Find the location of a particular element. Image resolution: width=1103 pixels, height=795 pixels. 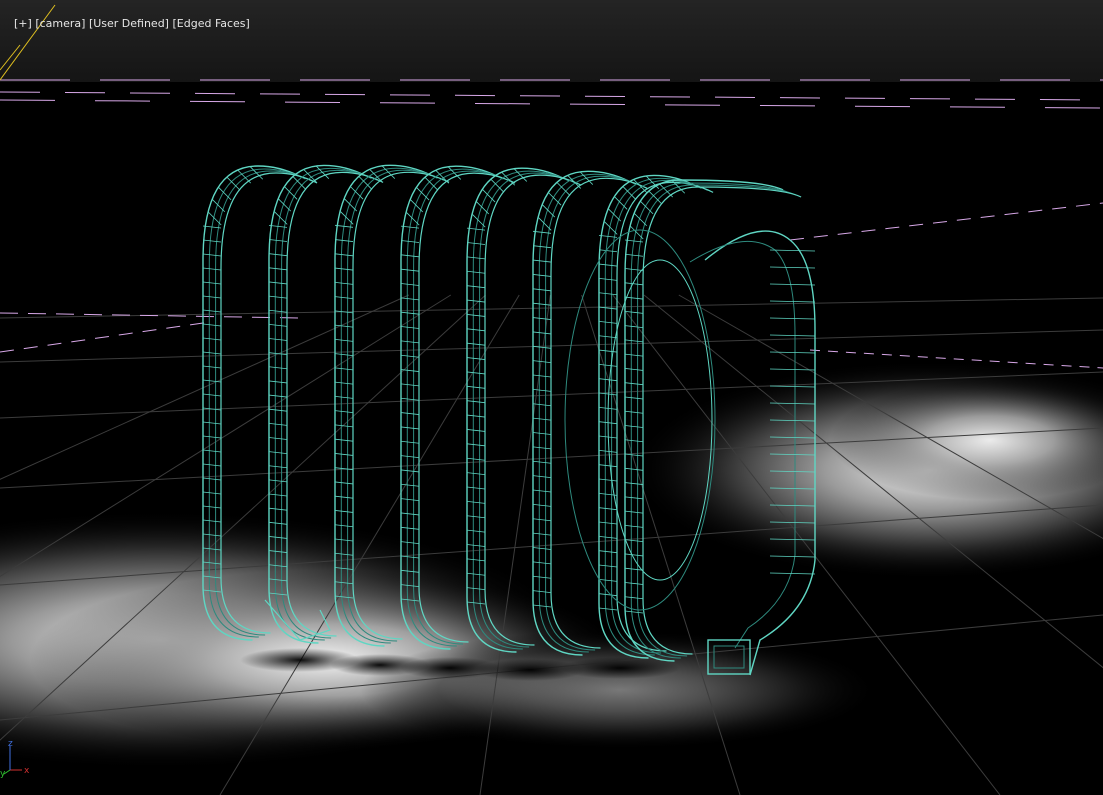

axis-tripod-icon: x y z is located at coordinates (15, 759).